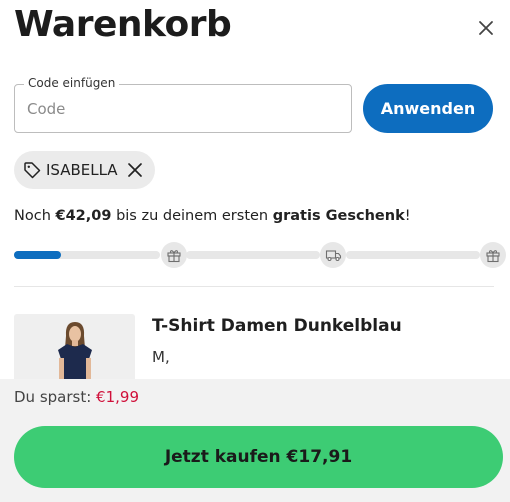  What do you see at coordinates (117, 397) in the screenshot?
I see `savings-amount: €1,99` at bounding box center [117, 397].